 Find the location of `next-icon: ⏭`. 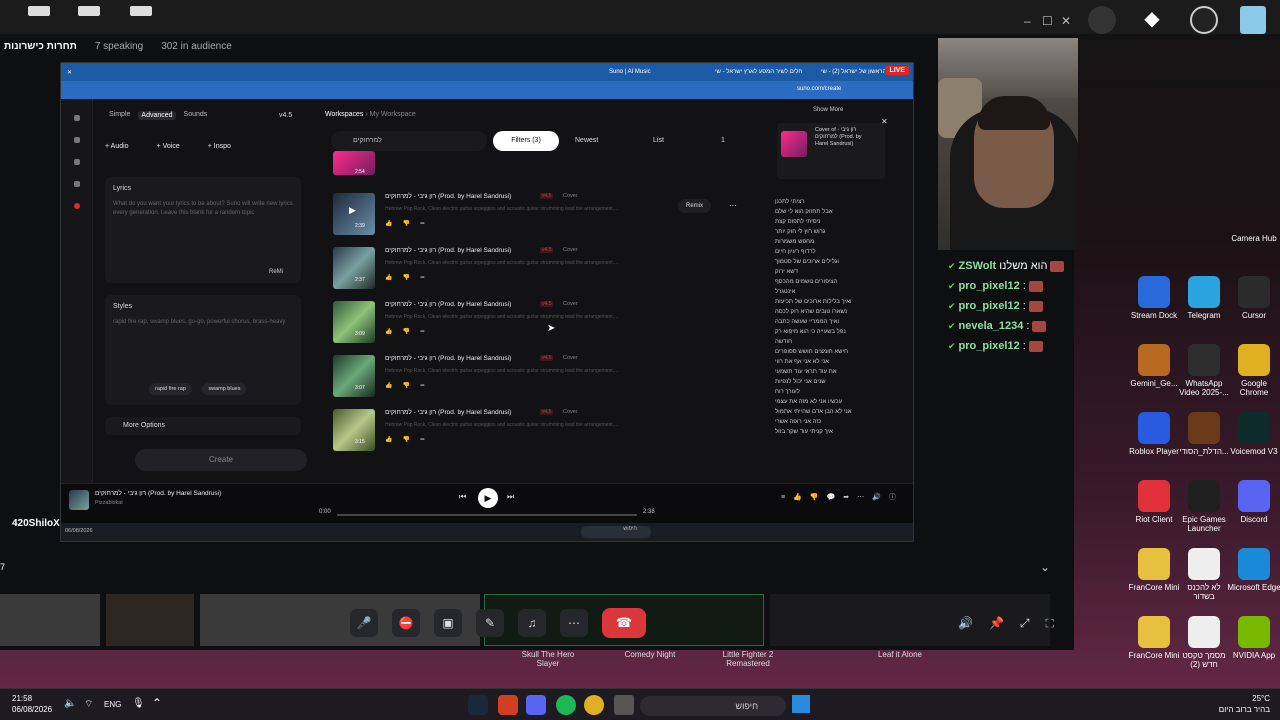

next-icon: ⏭ is located at coordinates (510, 497).